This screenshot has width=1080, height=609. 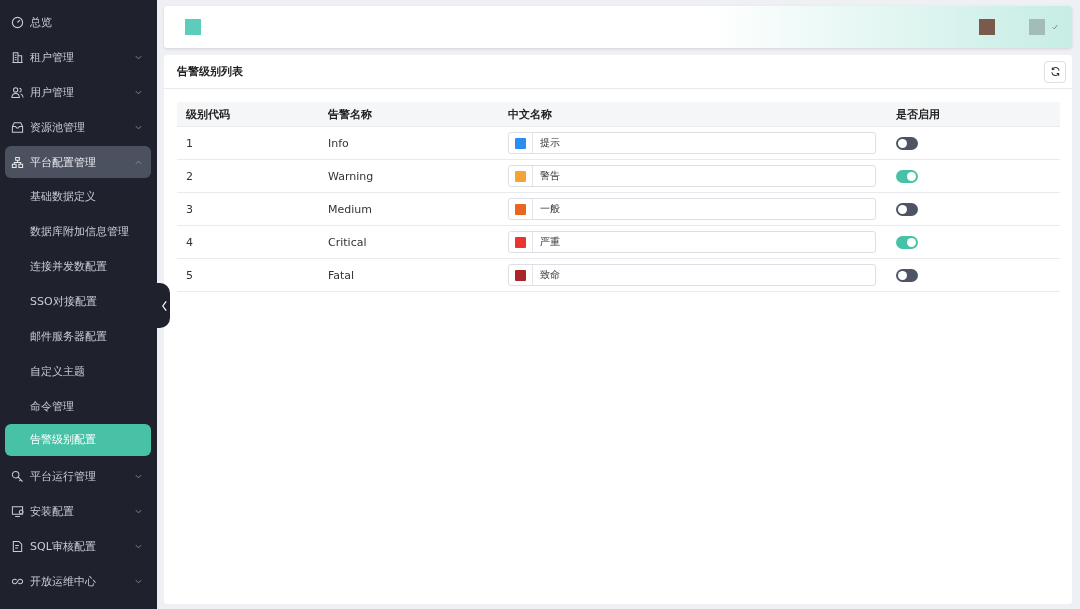 I want to click on table-cell-text: Fatal, so click(x=341, y=275).